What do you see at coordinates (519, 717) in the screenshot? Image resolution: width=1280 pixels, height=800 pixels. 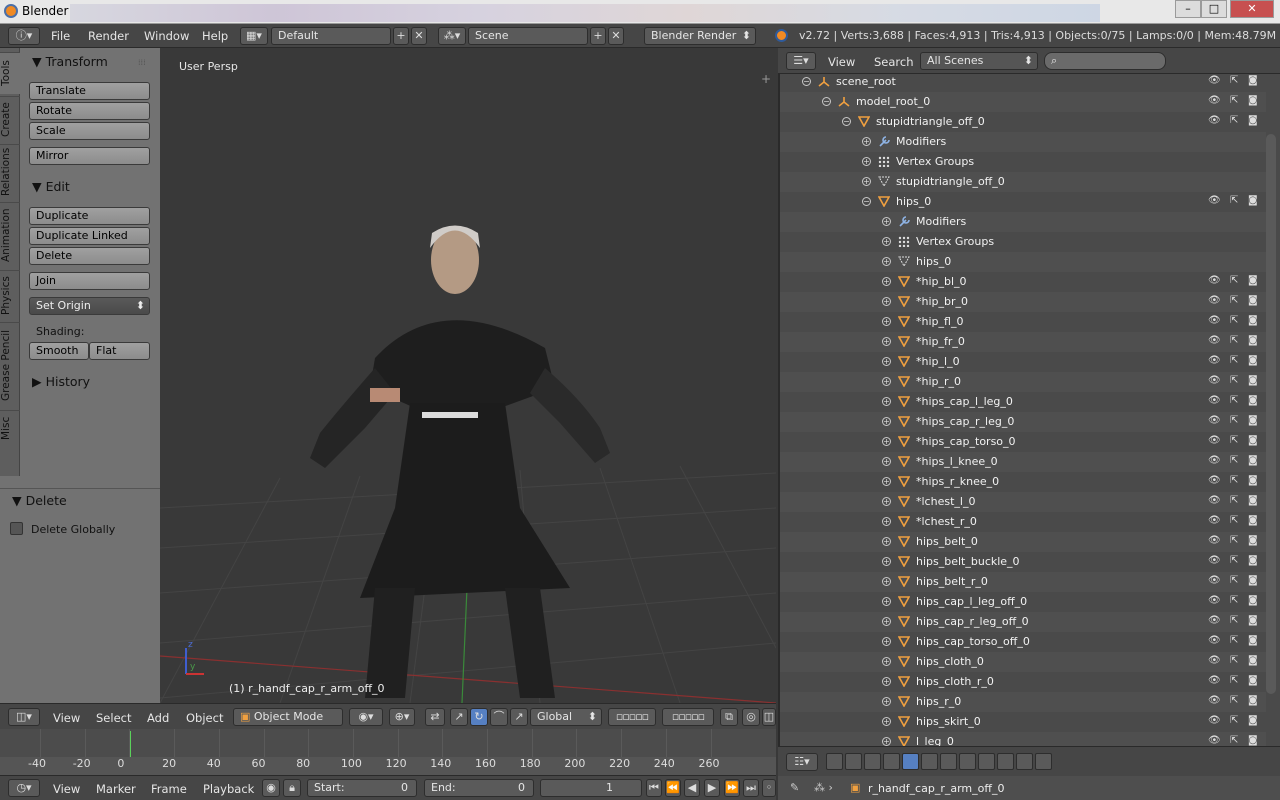 I see `transform-icon: ↗` at bounding box center [519, 717].